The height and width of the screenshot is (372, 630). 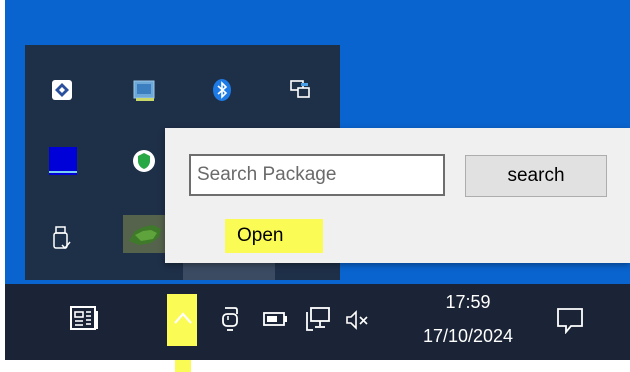 I want to click on chevron-highlight-tail, so click(x=183, y=366).